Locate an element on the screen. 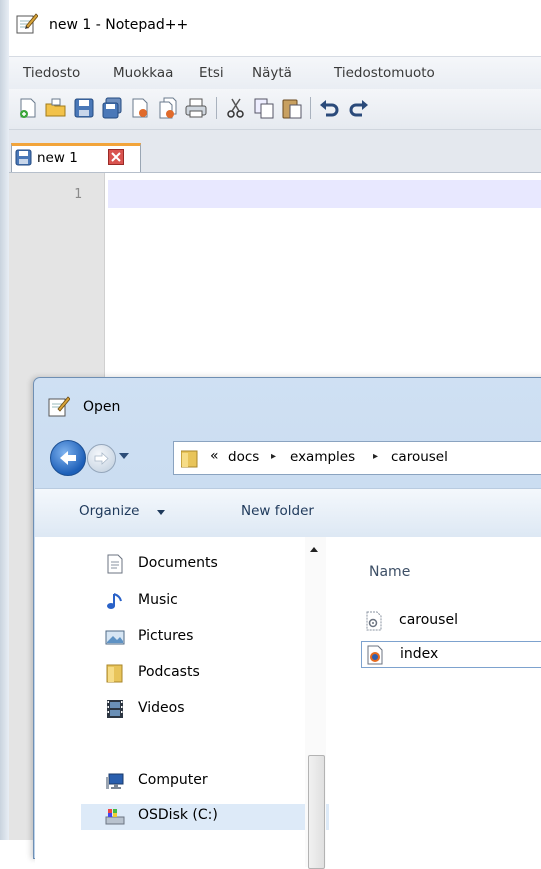 The width and height of the screenshot is (541, 869). scrollbar-thumb is located at coordinates (316, 812).